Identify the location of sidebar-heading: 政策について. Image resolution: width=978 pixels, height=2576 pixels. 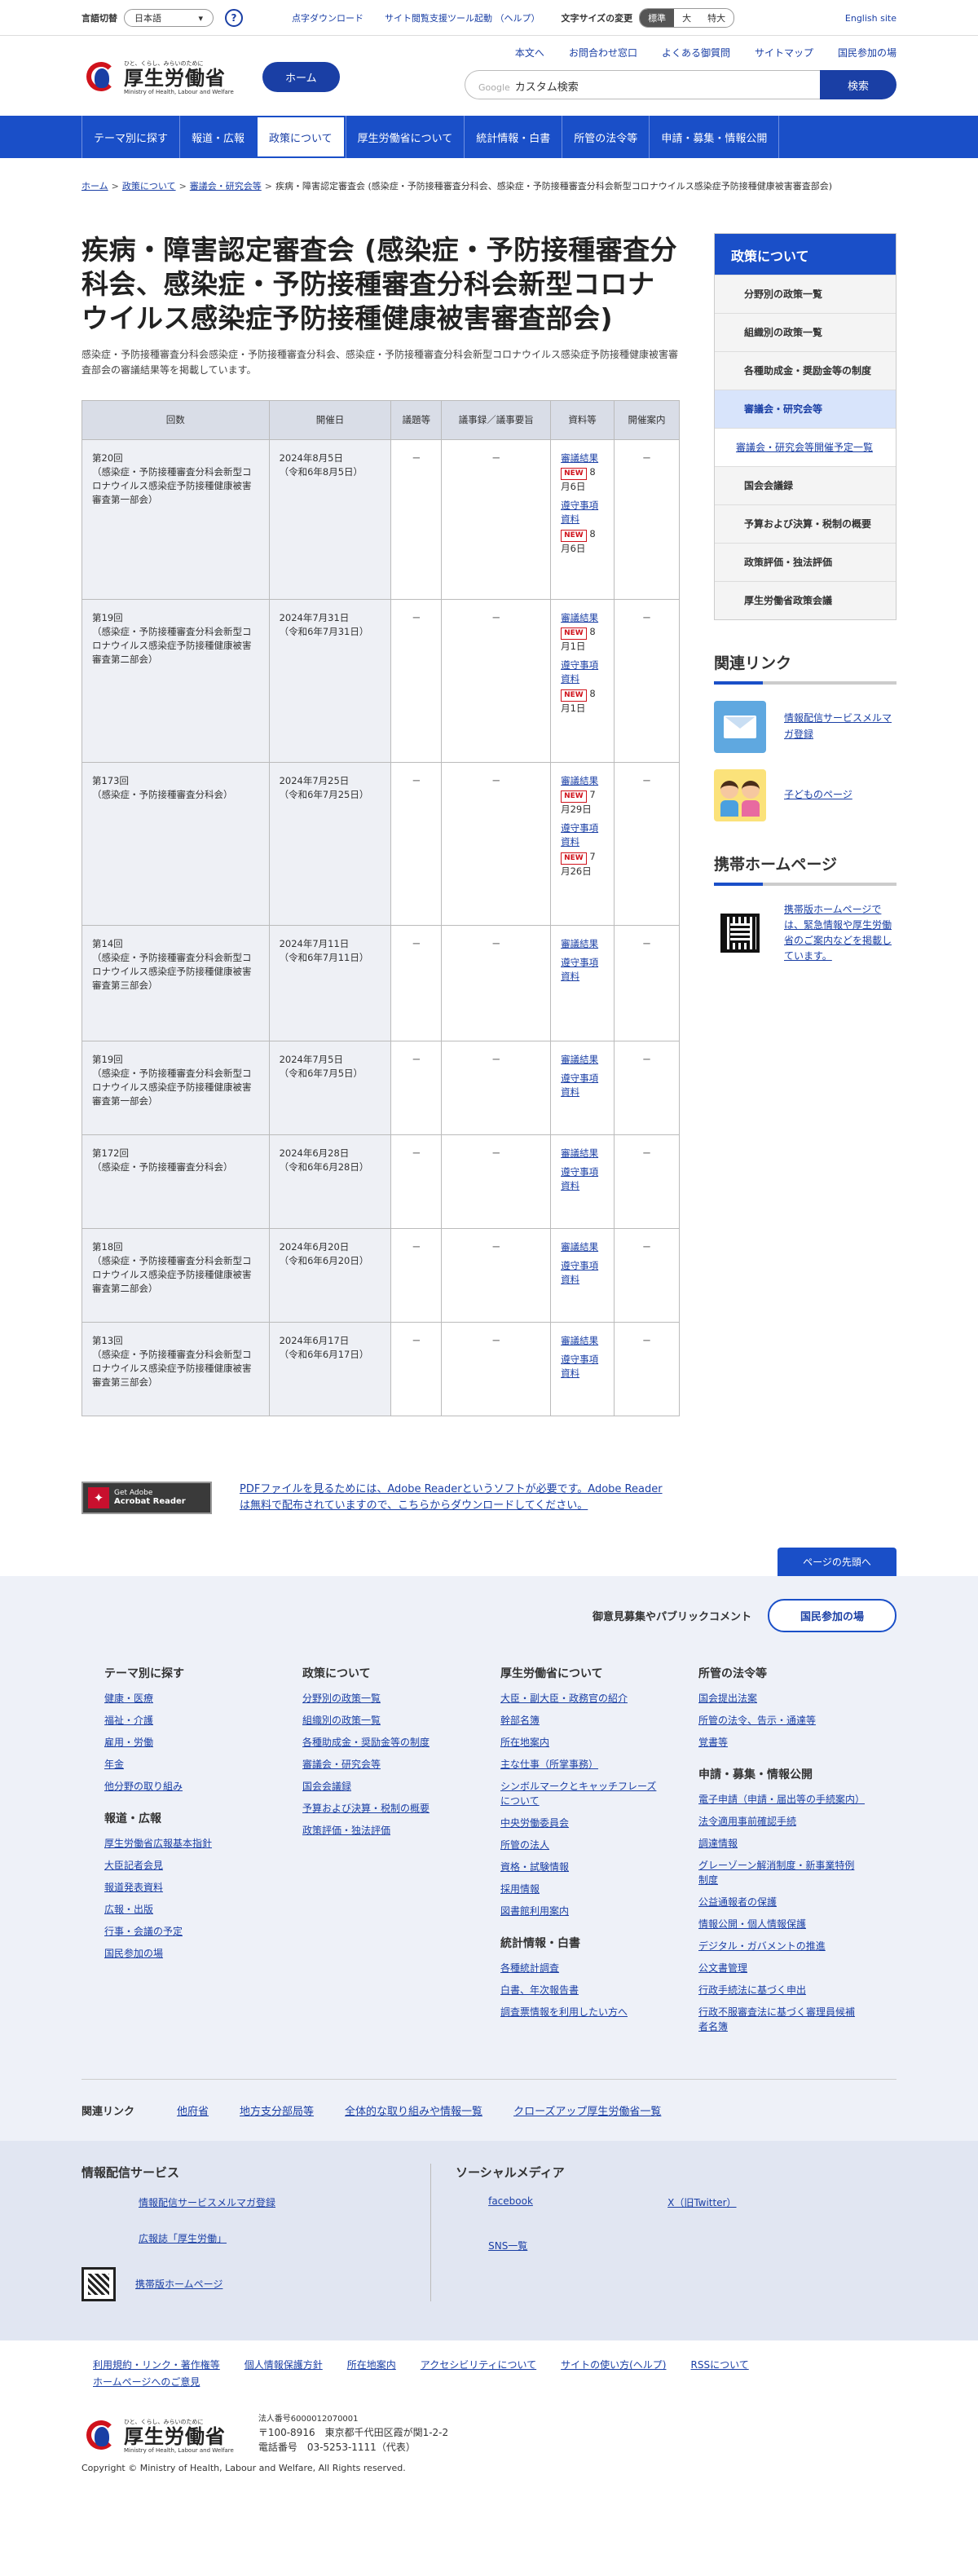
(805, 254).